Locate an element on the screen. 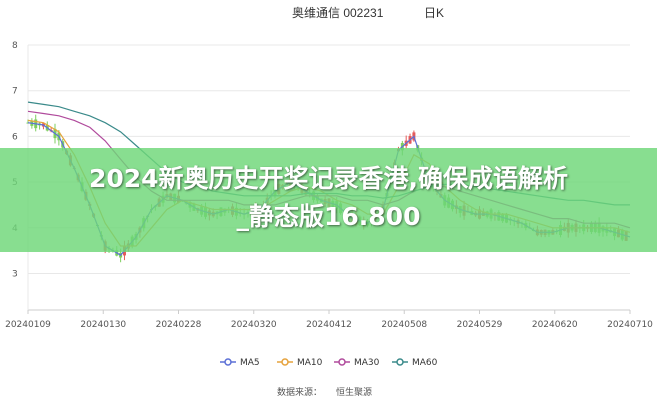 This screenshot has width=657, height=400. x-tick-label: 20240529 is located at coordinates (480, 325).